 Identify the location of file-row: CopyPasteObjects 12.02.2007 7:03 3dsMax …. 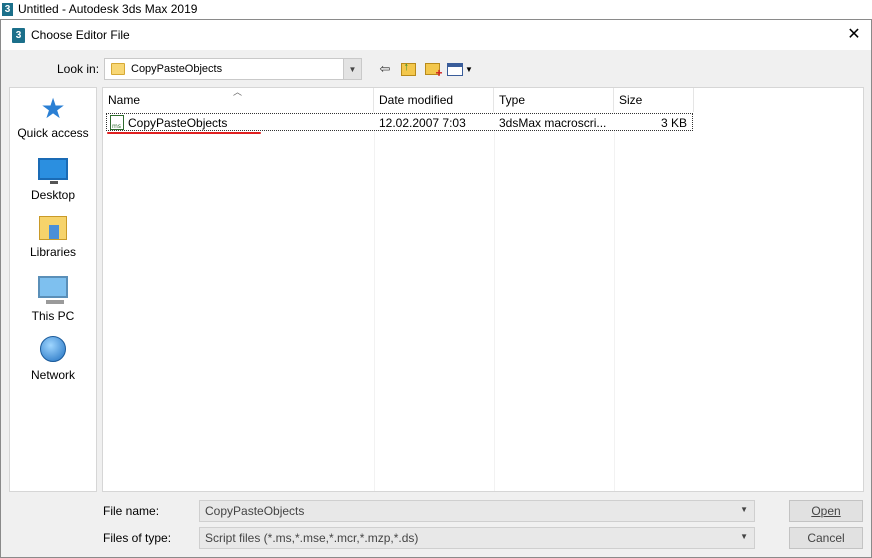
(399, 122).